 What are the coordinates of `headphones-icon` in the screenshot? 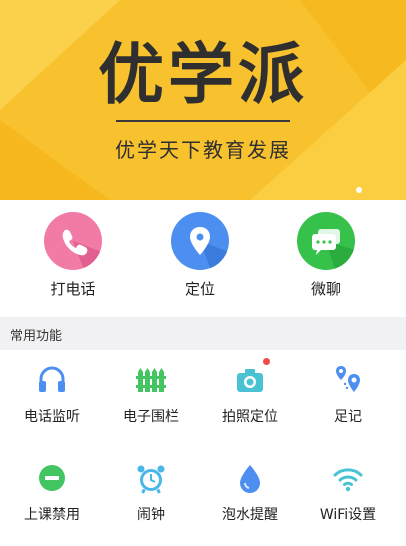 It's located at (52, 380).